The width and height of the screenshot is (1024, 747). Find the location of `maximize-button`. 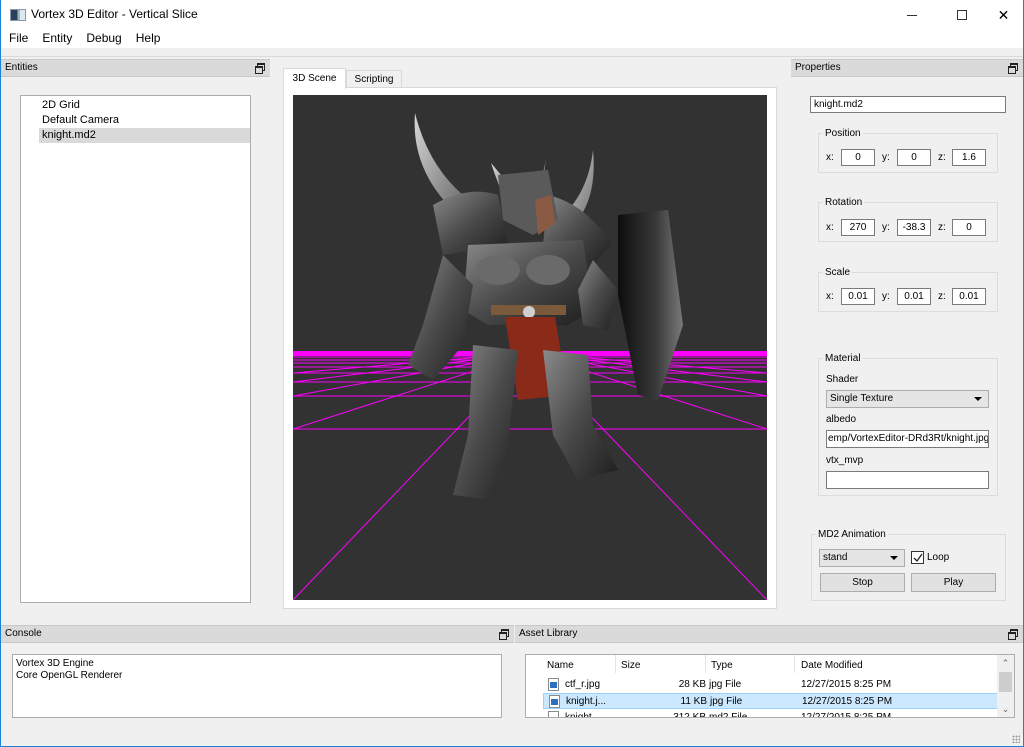

maximize-button is located at coordinates (961, 15).